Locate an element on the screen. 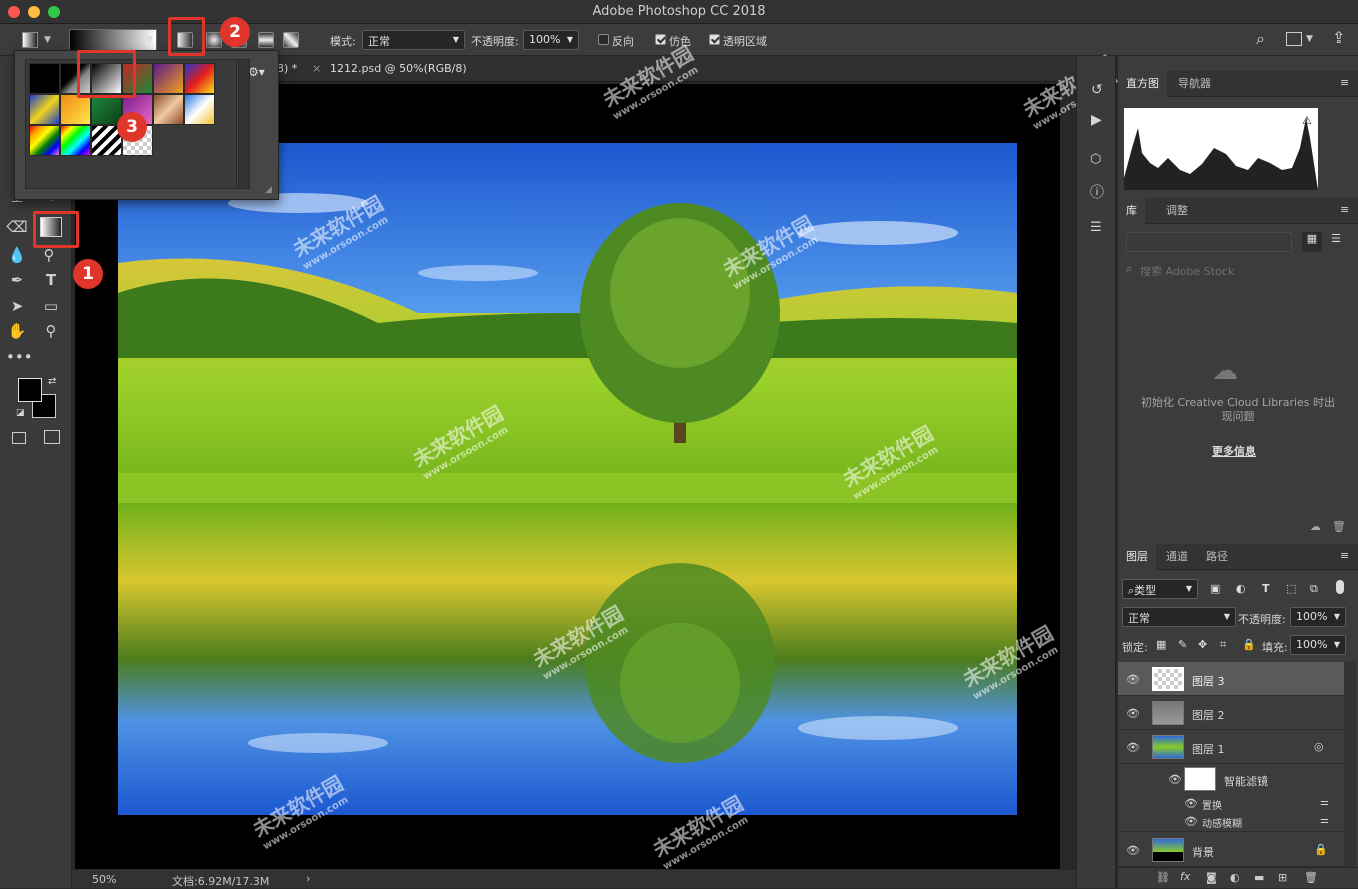 The width and height of the screenshot is (1358, 889). fx-icon: fx is located at coordinates (1185, 876).